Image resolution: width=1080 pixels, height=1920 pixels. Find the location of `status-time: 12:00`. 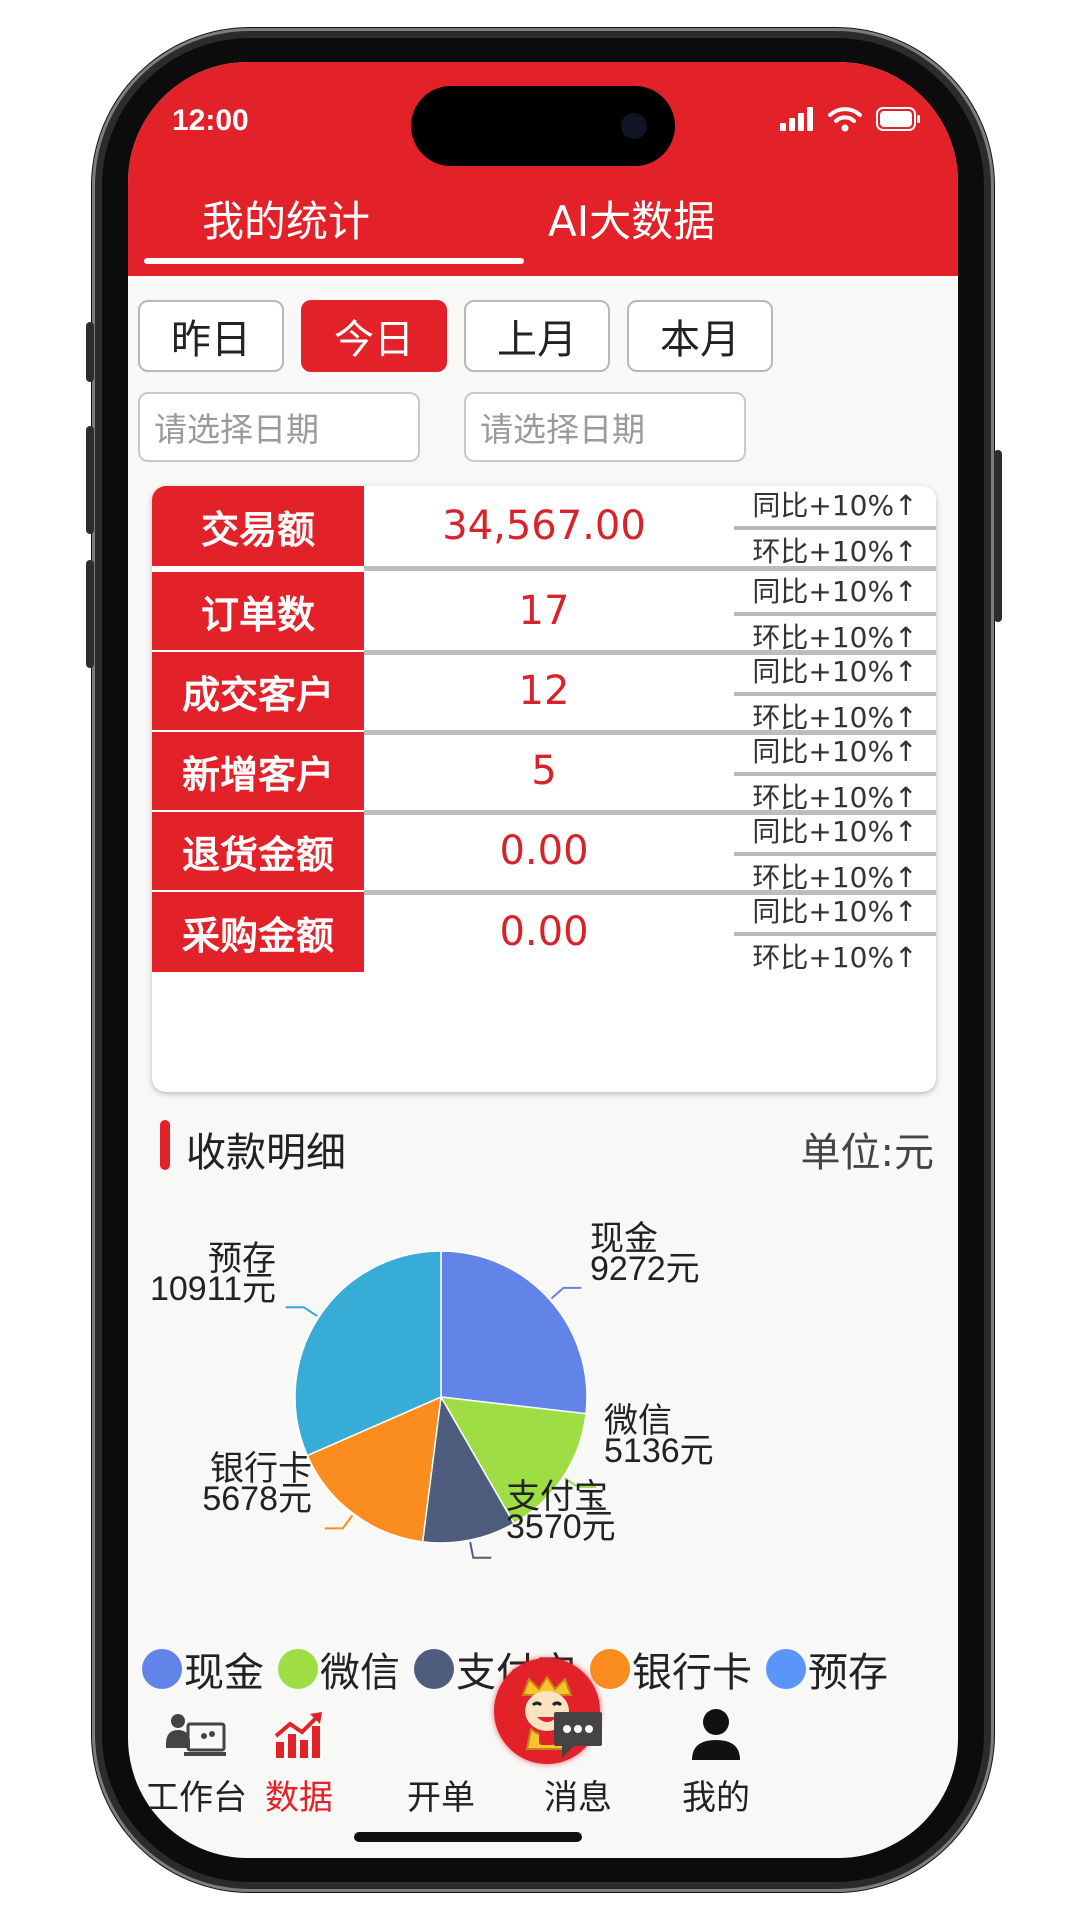

status-time: 12:00 is located at coordinates (210, 120).